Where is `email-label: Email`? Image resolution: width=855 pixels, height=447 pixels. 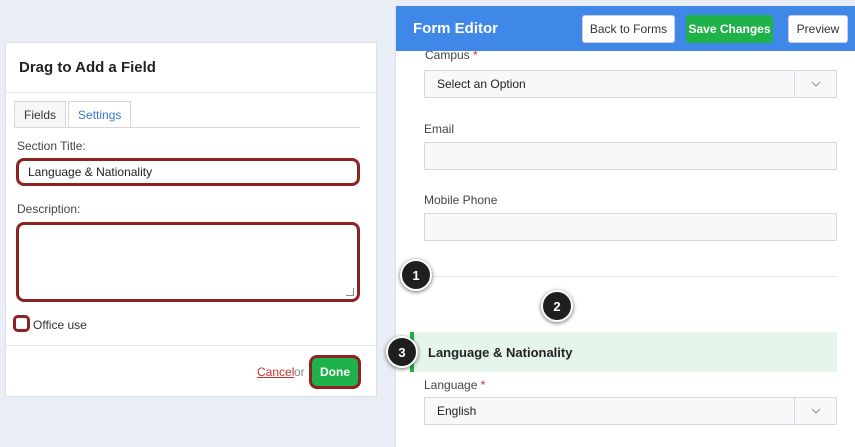
email-label: Email is located at coordinates (439, 129).